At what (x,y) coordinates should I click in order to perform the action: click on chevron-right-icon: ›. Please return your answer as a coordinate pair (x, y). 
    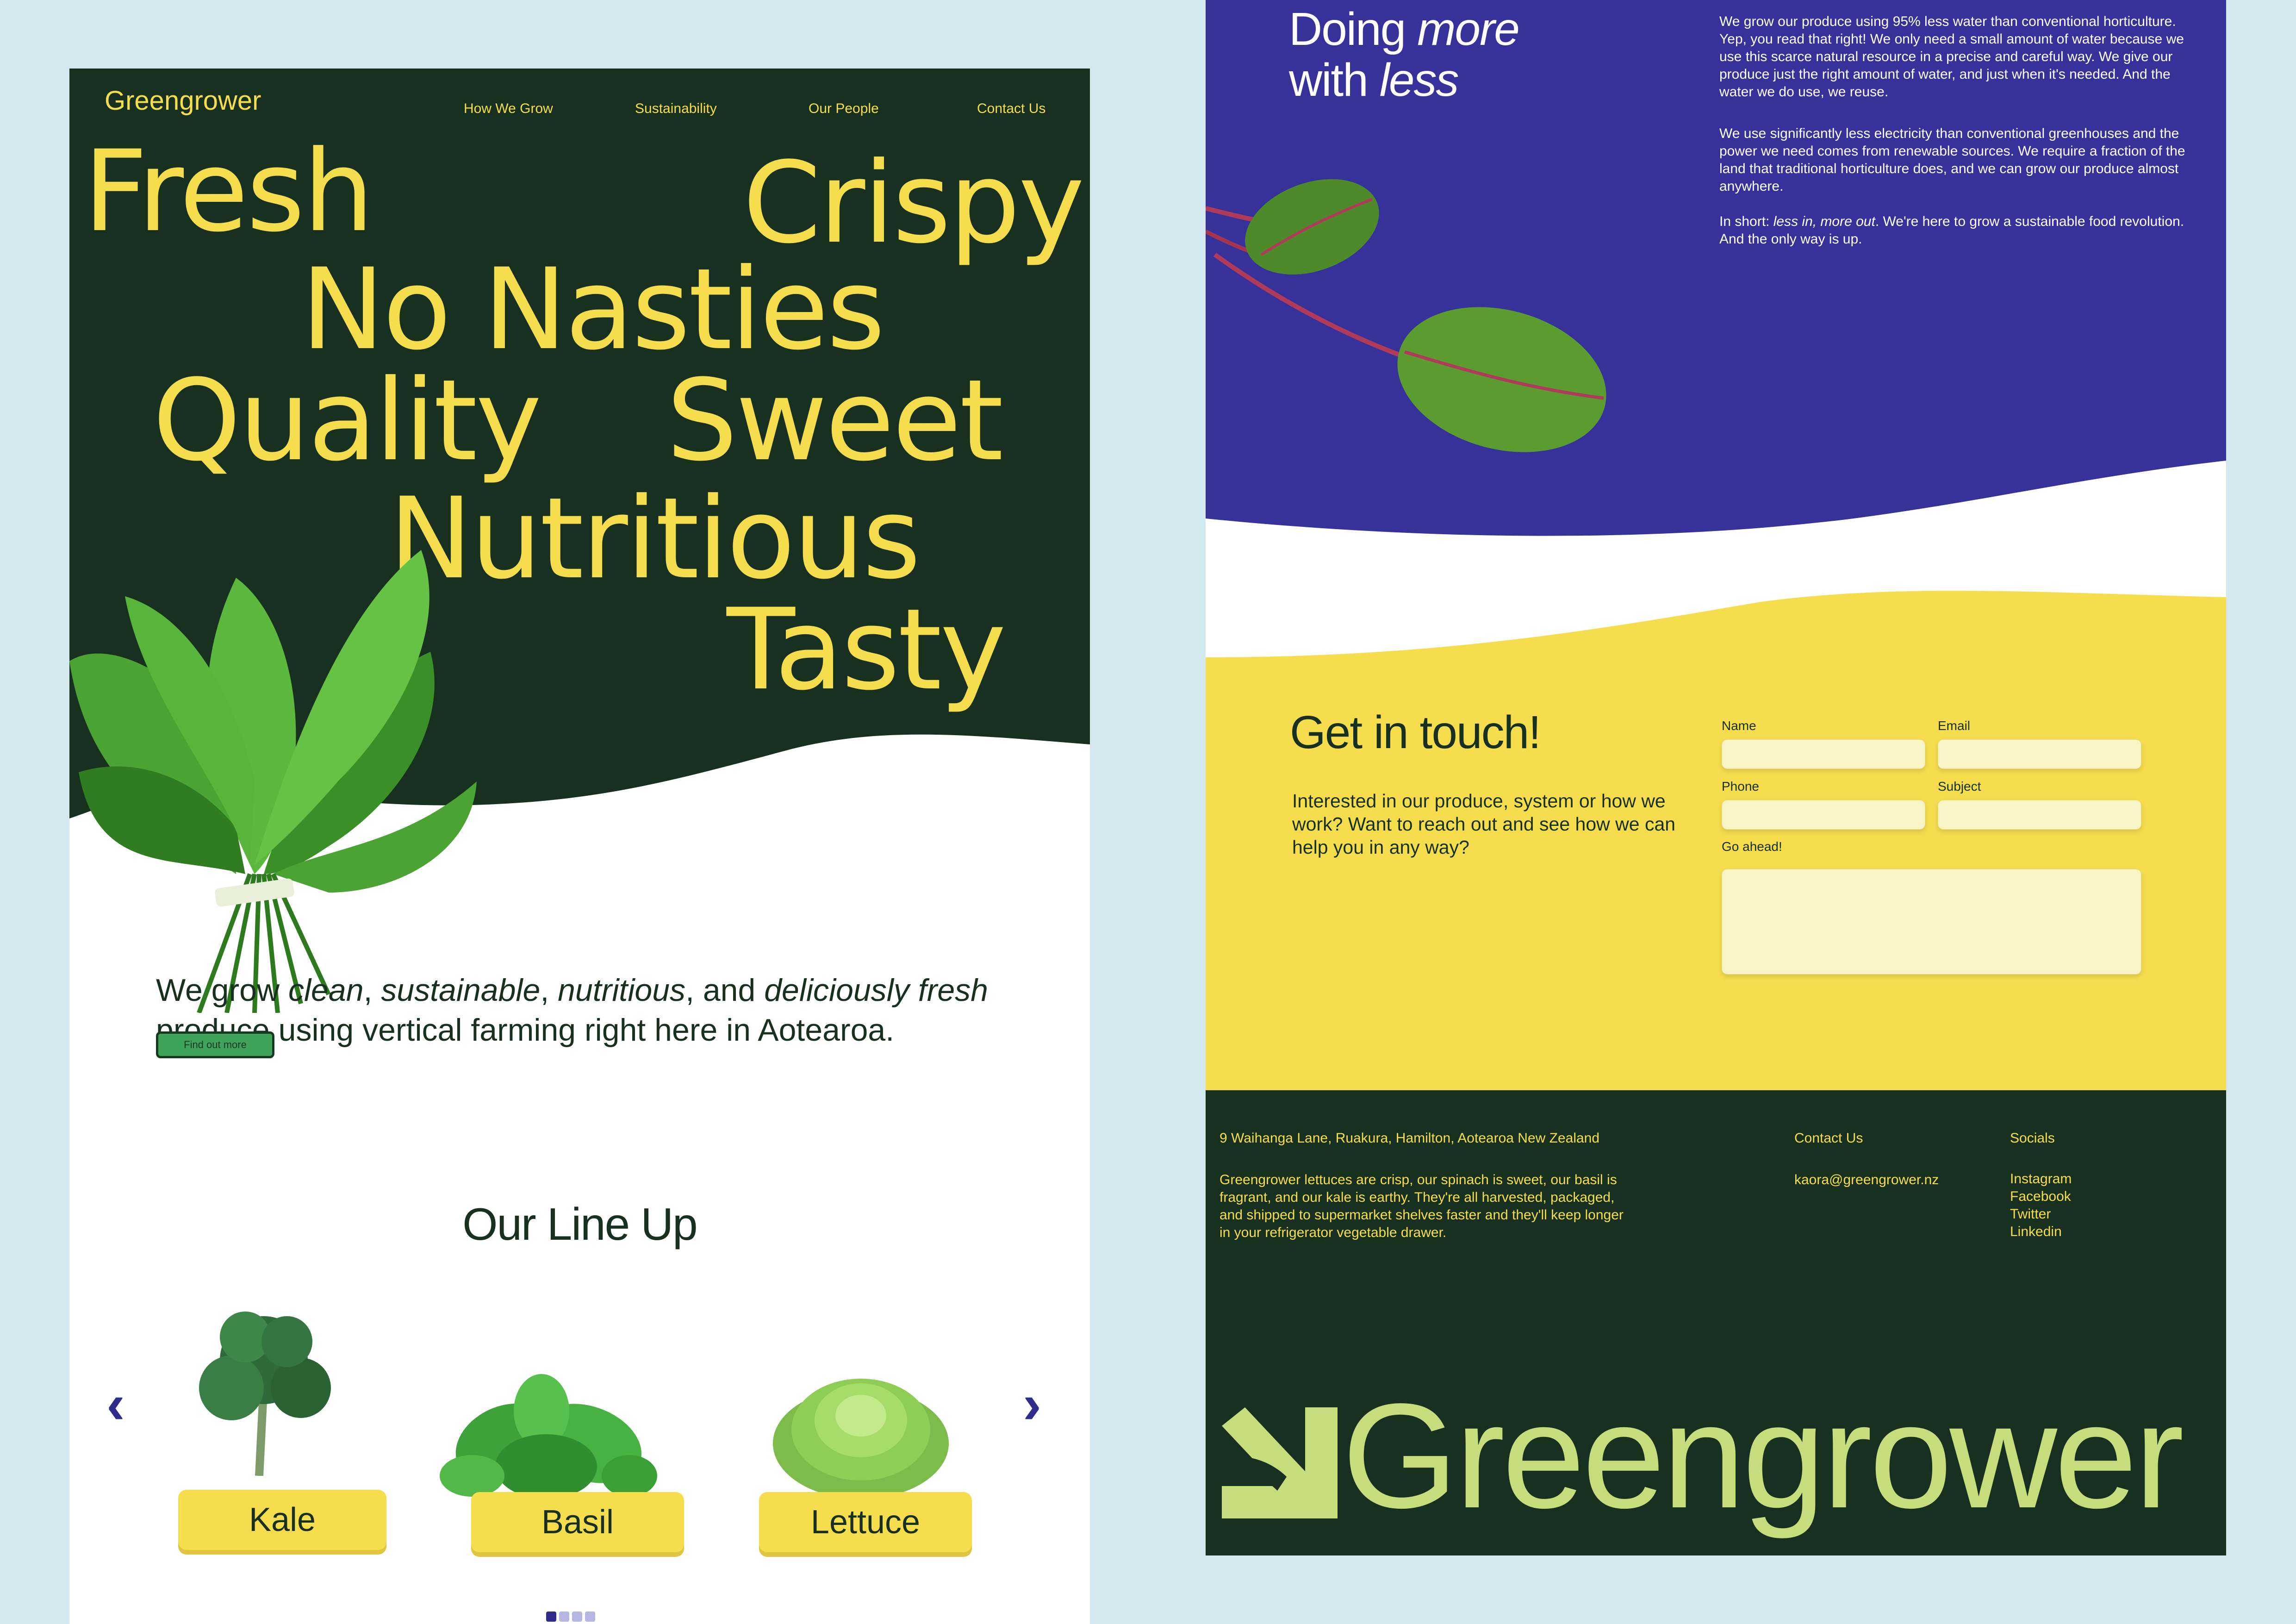
    Looking at the image, I should click on (1032, 1404).